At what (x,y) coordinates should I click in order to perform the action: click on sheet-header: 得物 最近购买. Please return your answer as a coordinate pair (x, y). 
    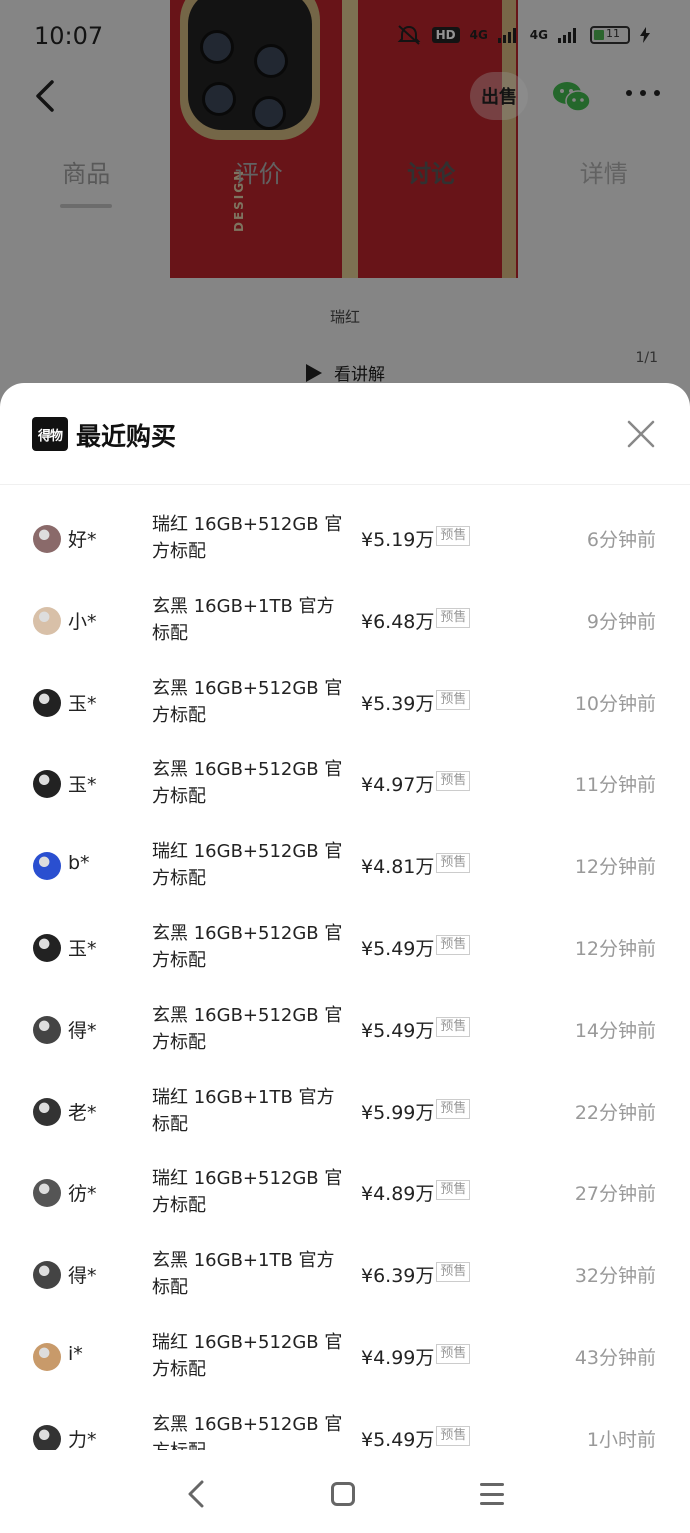
    Looking at the image, I should click on (345, 434).